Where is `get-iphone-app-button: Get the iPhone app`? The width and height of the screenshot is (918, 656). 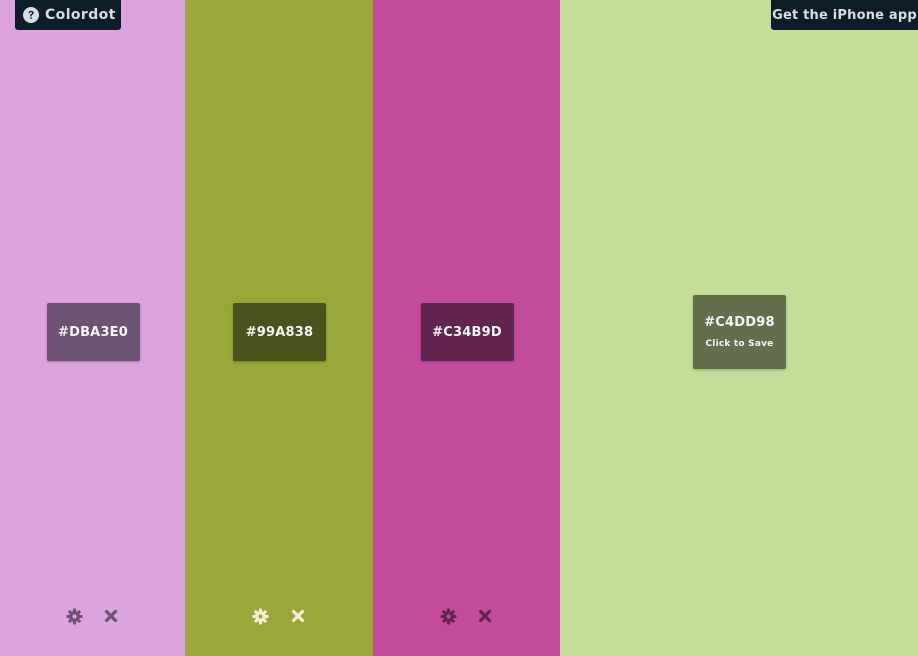
get-iphone-app-button: Get the iPhone app is located at coordinates (844, 15).